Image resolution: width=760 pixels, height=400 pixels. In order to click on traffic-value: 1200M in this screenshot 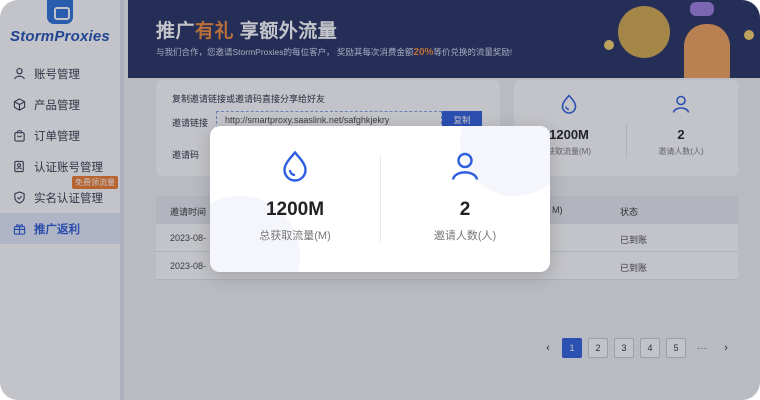, I will do `click(295, 209)`.